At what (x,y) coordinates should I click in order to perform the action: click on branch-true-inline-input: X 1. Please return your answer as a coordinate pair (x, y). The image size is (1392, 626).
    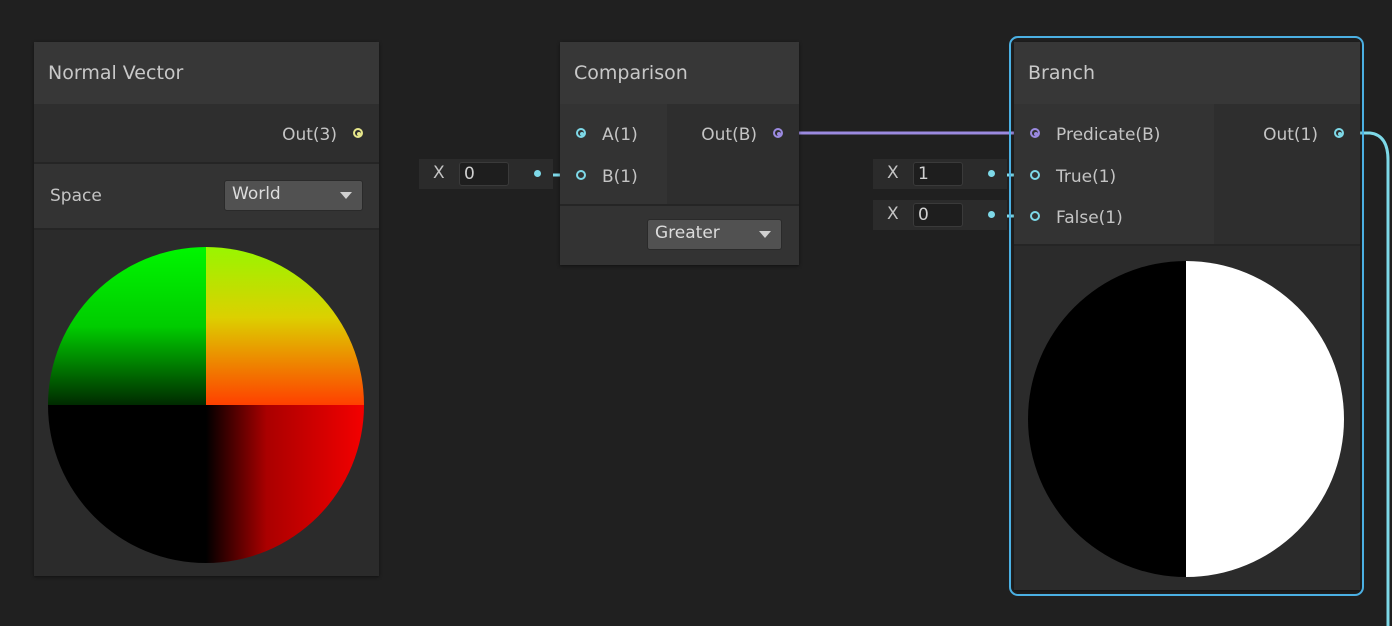
    Looking at the image, I should click on (940, 174).